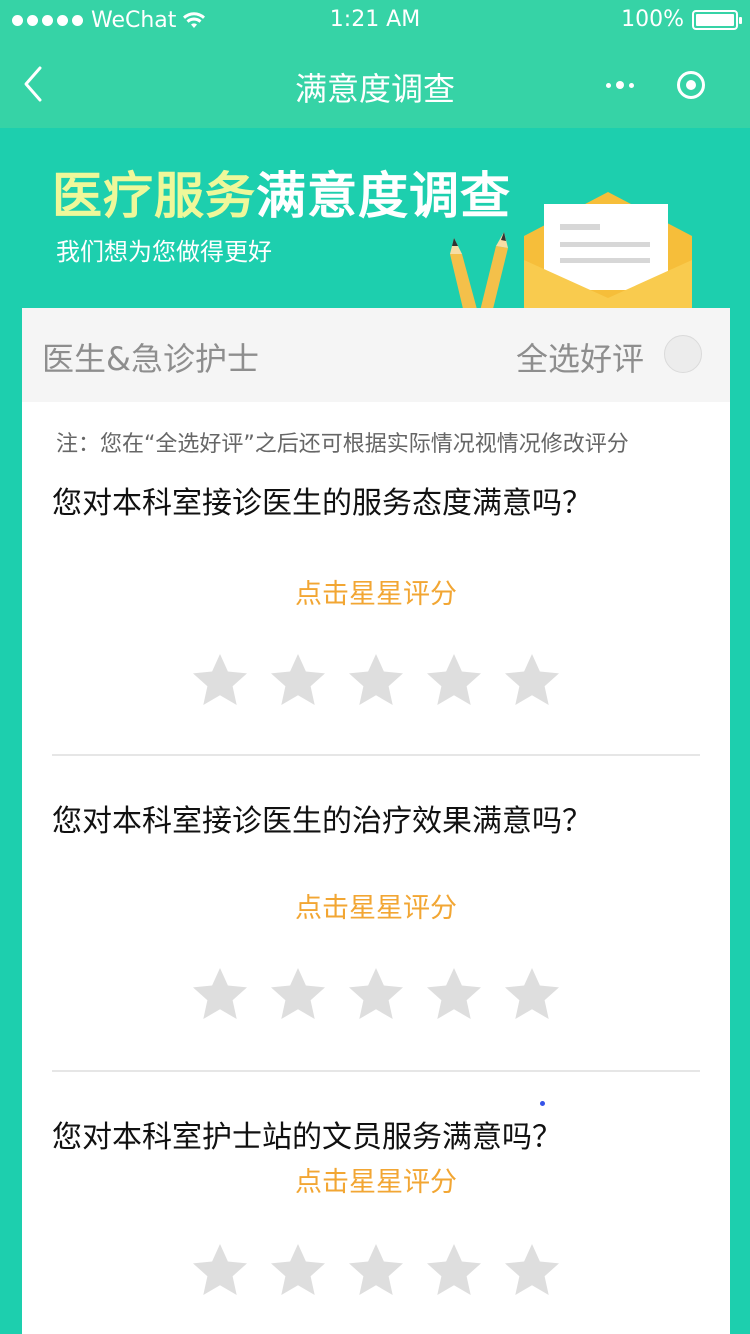 The height and width of the screenshot is (1334, 750). Describe the element at coordinates (717, 19) in the screenshot. I see `battery-icon` at that location.